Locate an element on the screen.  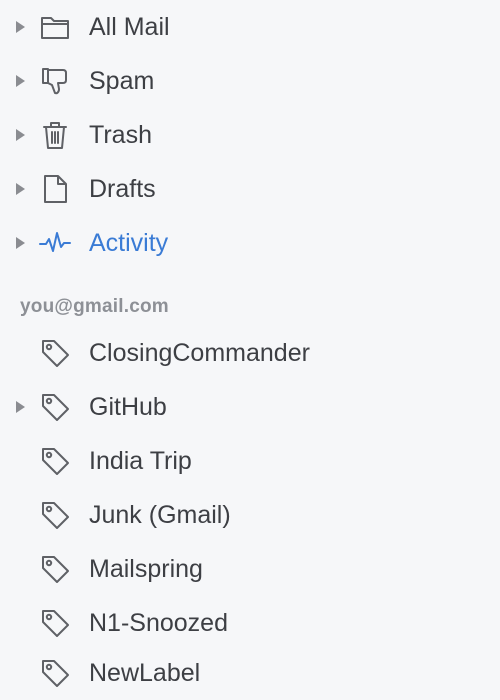
sidebar-item-junk-gmail: Junk (Gmail) is located at coordinates (250, 515).